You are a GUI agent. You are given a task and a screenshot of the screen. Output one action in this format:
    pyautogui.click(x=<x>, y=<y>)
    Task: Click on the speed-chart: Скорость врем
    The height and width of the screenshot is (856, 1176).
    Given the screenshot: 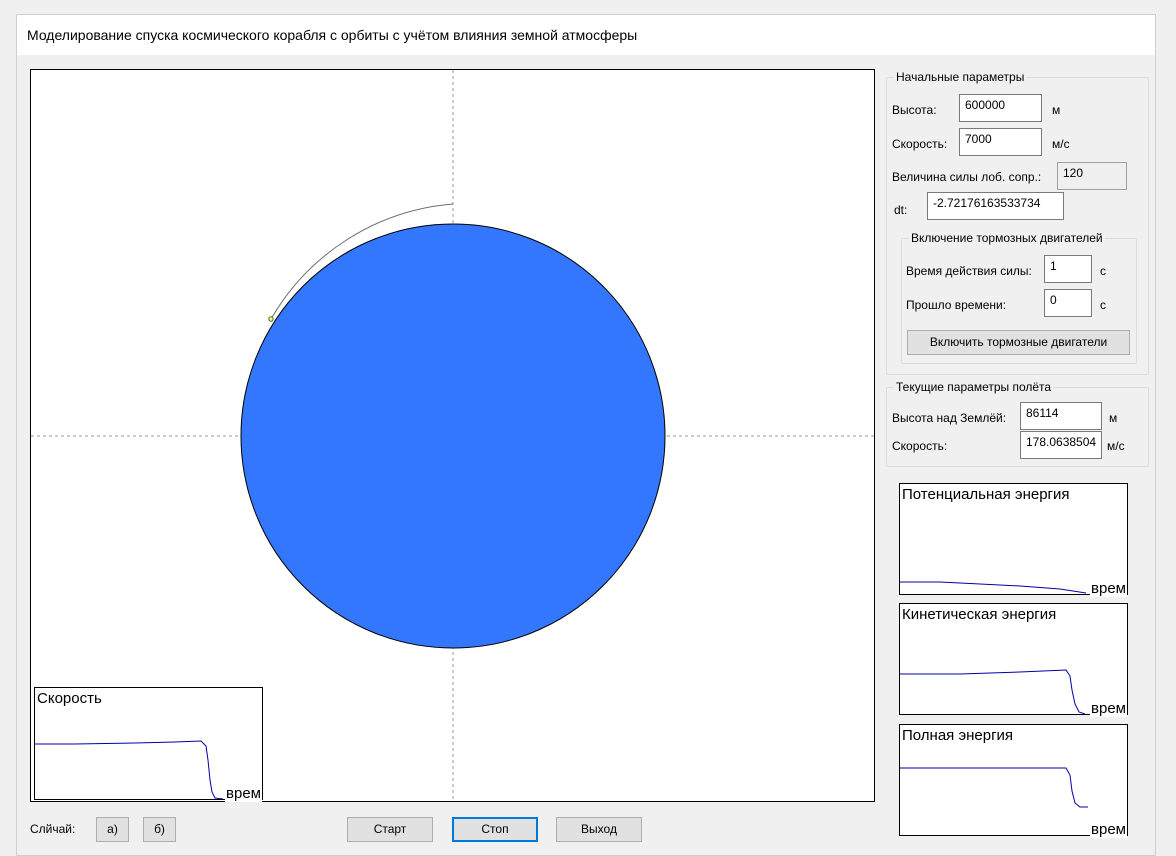 What is the action you would take?
    pyautogui.click(x=148, y=744)
    